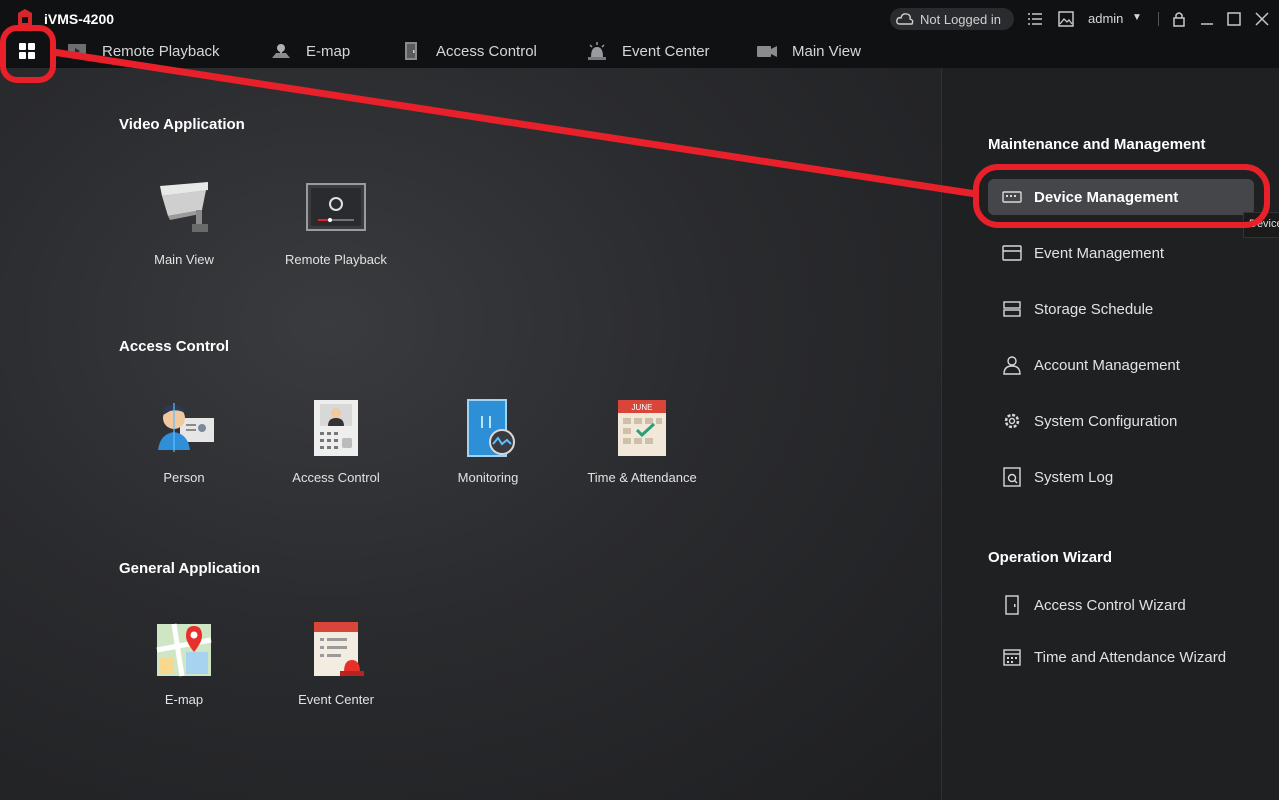  I want to click on device-management-item: Device Management, so click(1121, 197).